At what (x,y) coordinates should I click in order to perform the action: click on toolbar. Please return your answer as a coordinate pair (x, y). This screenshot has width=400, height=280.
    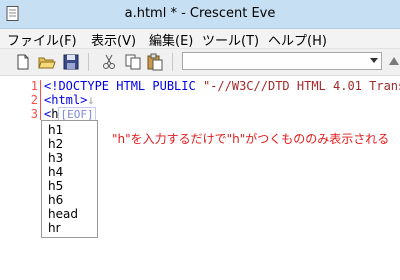
    Looking at the image, I should click on (200, 62).